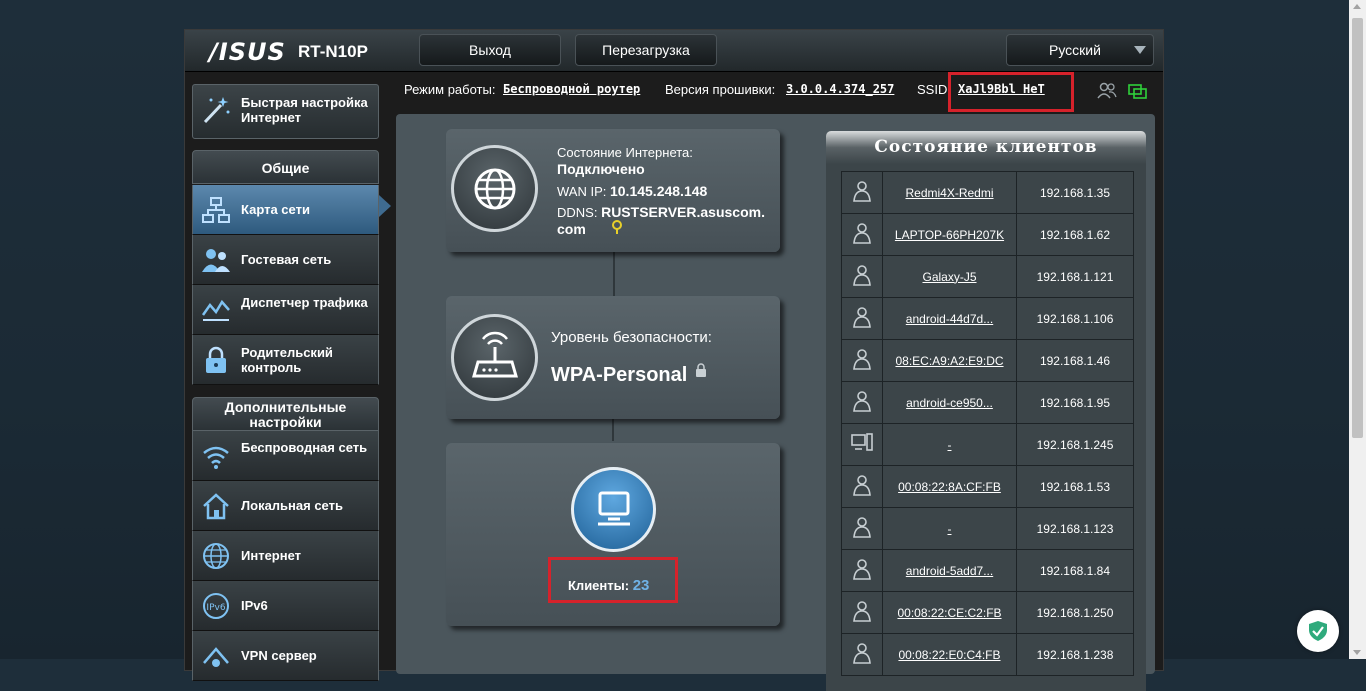 This screenshot has width=1366, height=691. I want to click on language-select: Русский, so click(1080, 50).